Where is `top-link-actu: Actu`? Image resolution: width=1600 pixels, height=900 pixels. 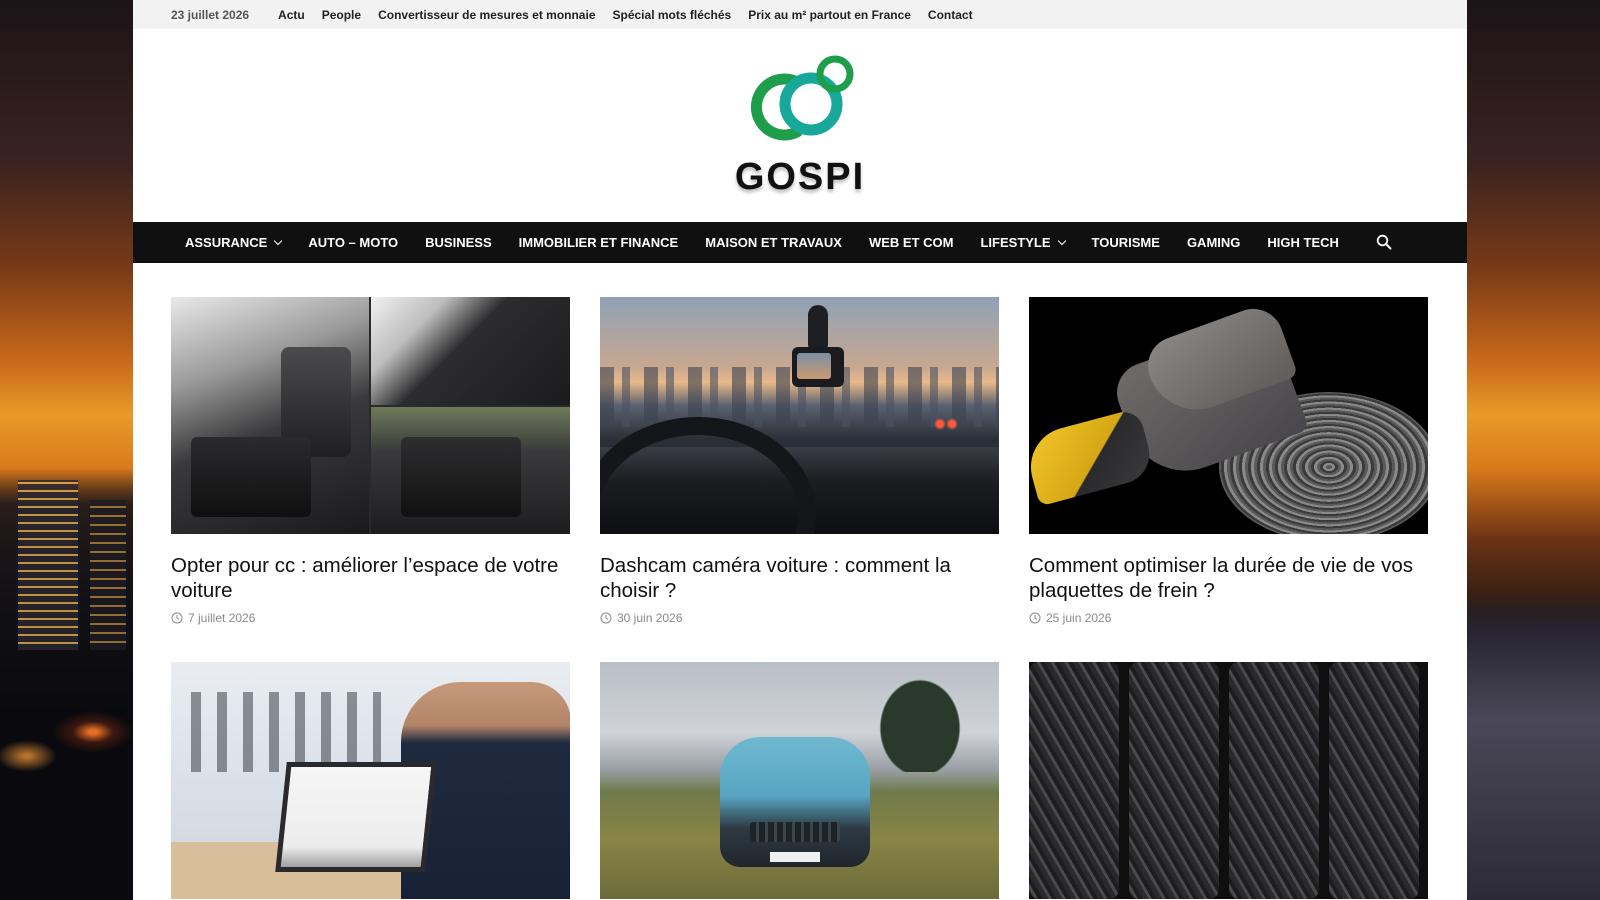
top-link-actu: Actu is located at coordinates (291, 15).